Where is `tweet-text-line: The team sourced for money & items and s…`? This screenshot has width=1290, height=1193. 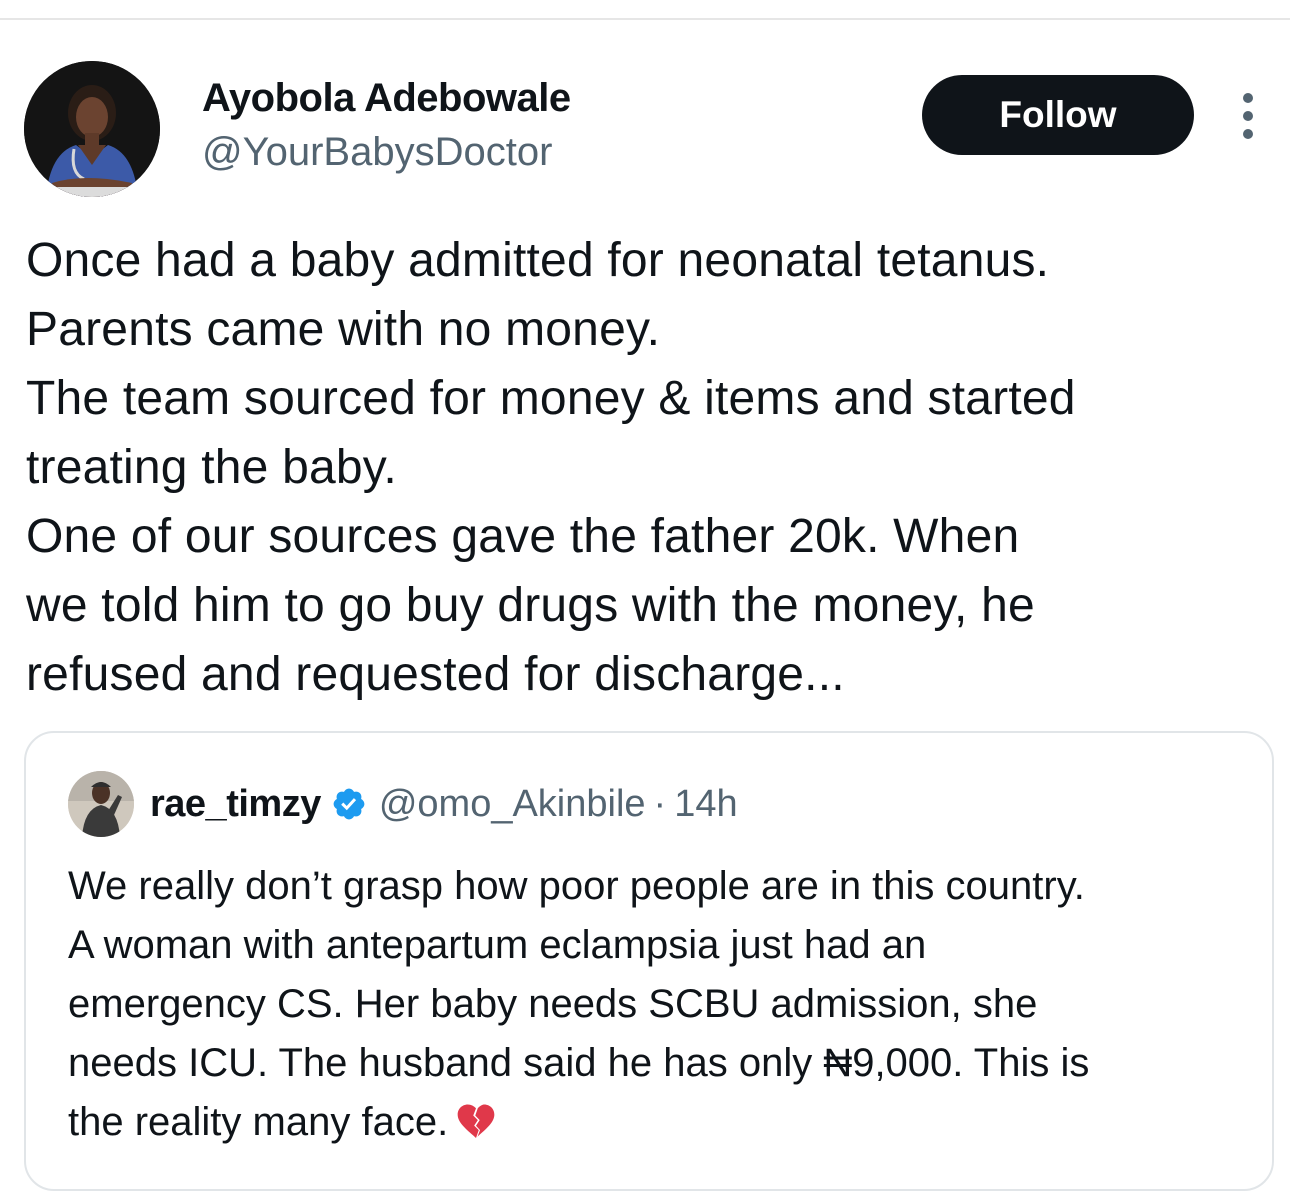 tweet-text-line: The team sourced for money & items and s… is located at coordinates (551, 398).